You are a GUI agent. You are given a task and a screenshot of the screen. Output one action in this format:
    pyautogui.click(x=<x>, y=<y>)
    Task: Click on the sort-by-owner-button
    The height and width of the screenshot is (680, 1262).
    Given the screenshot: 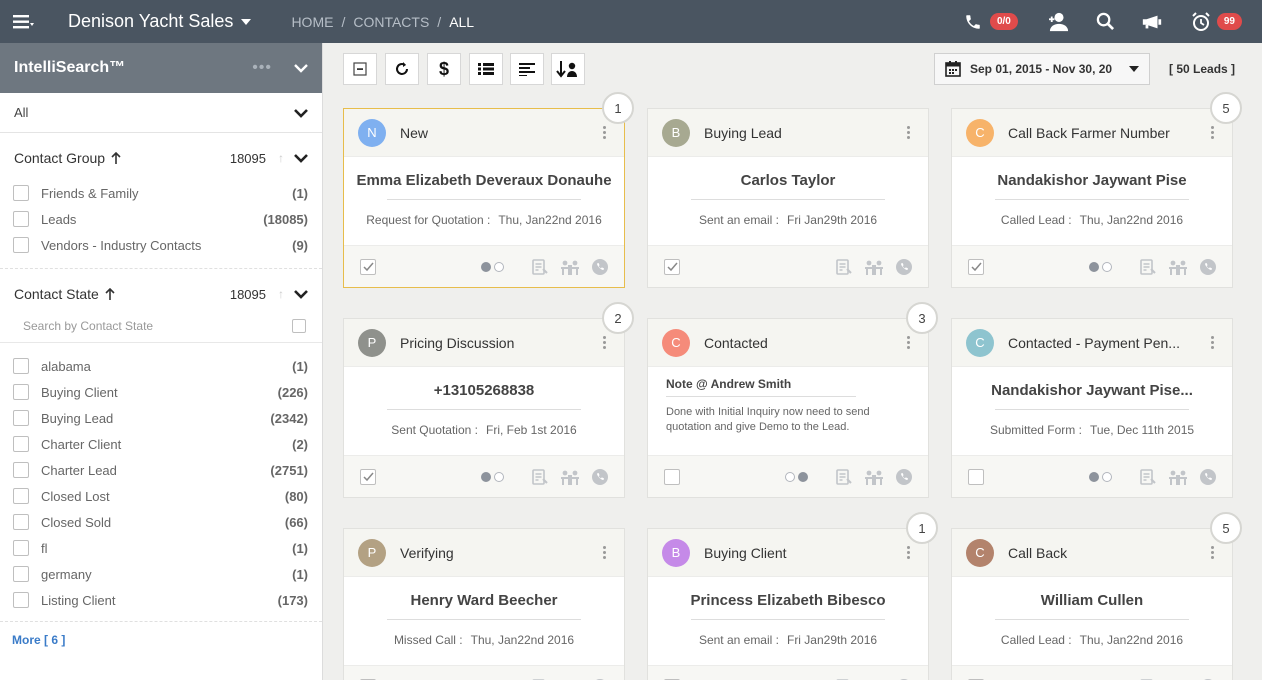 What is the action you would take?
    pyautogui.click(x=568, y=69)
    